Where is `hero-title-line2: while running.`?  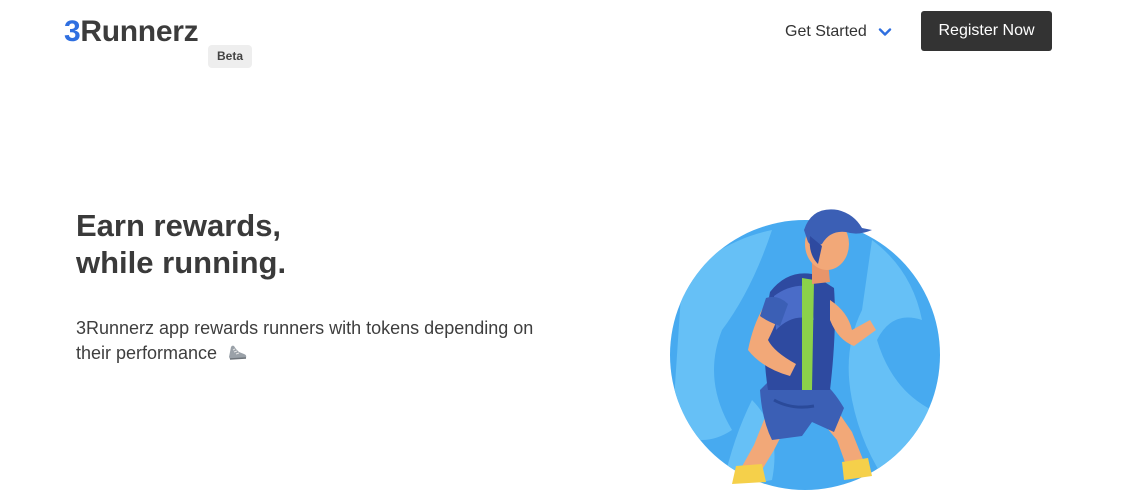 hero-title-line2: while running. is located at coordinates (181, 262).